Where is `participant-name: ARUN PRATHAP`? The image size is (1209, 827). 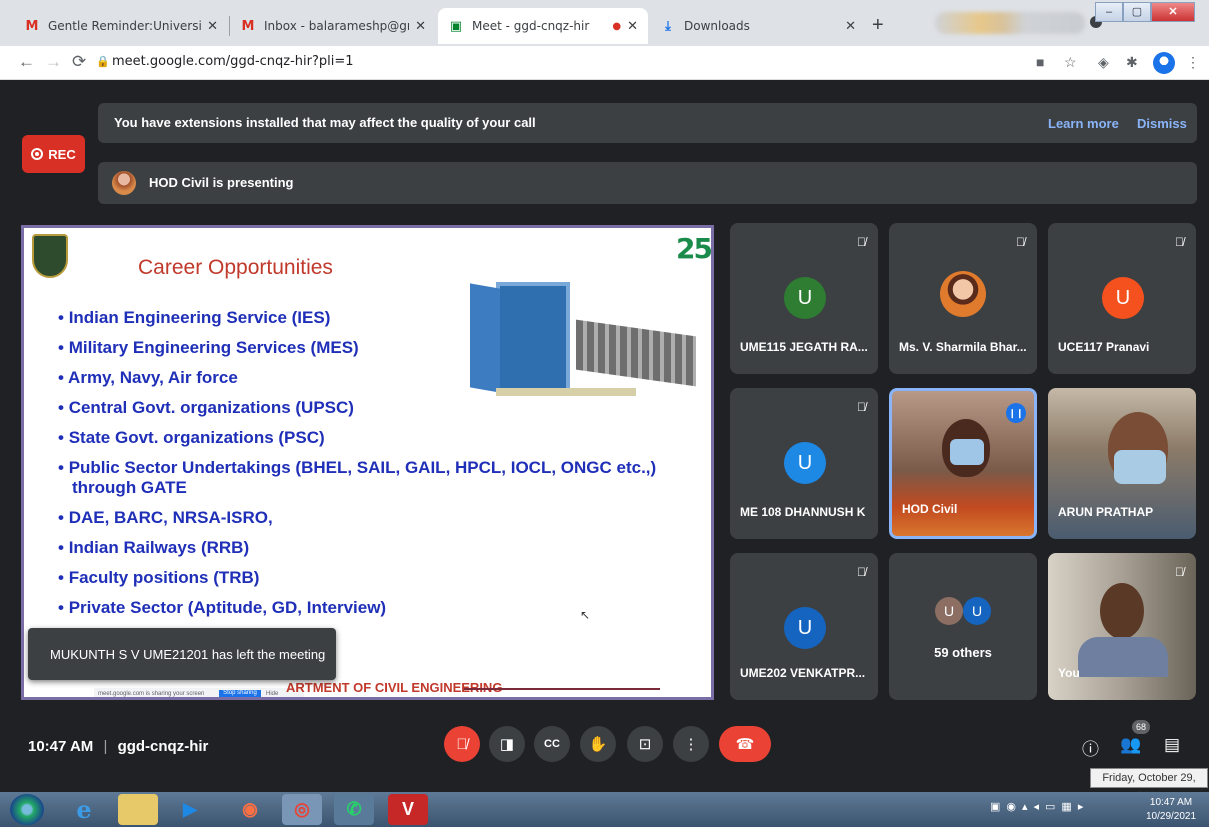 participant-name: ARUN PRATHAP is located at coordinates (1106, 512).